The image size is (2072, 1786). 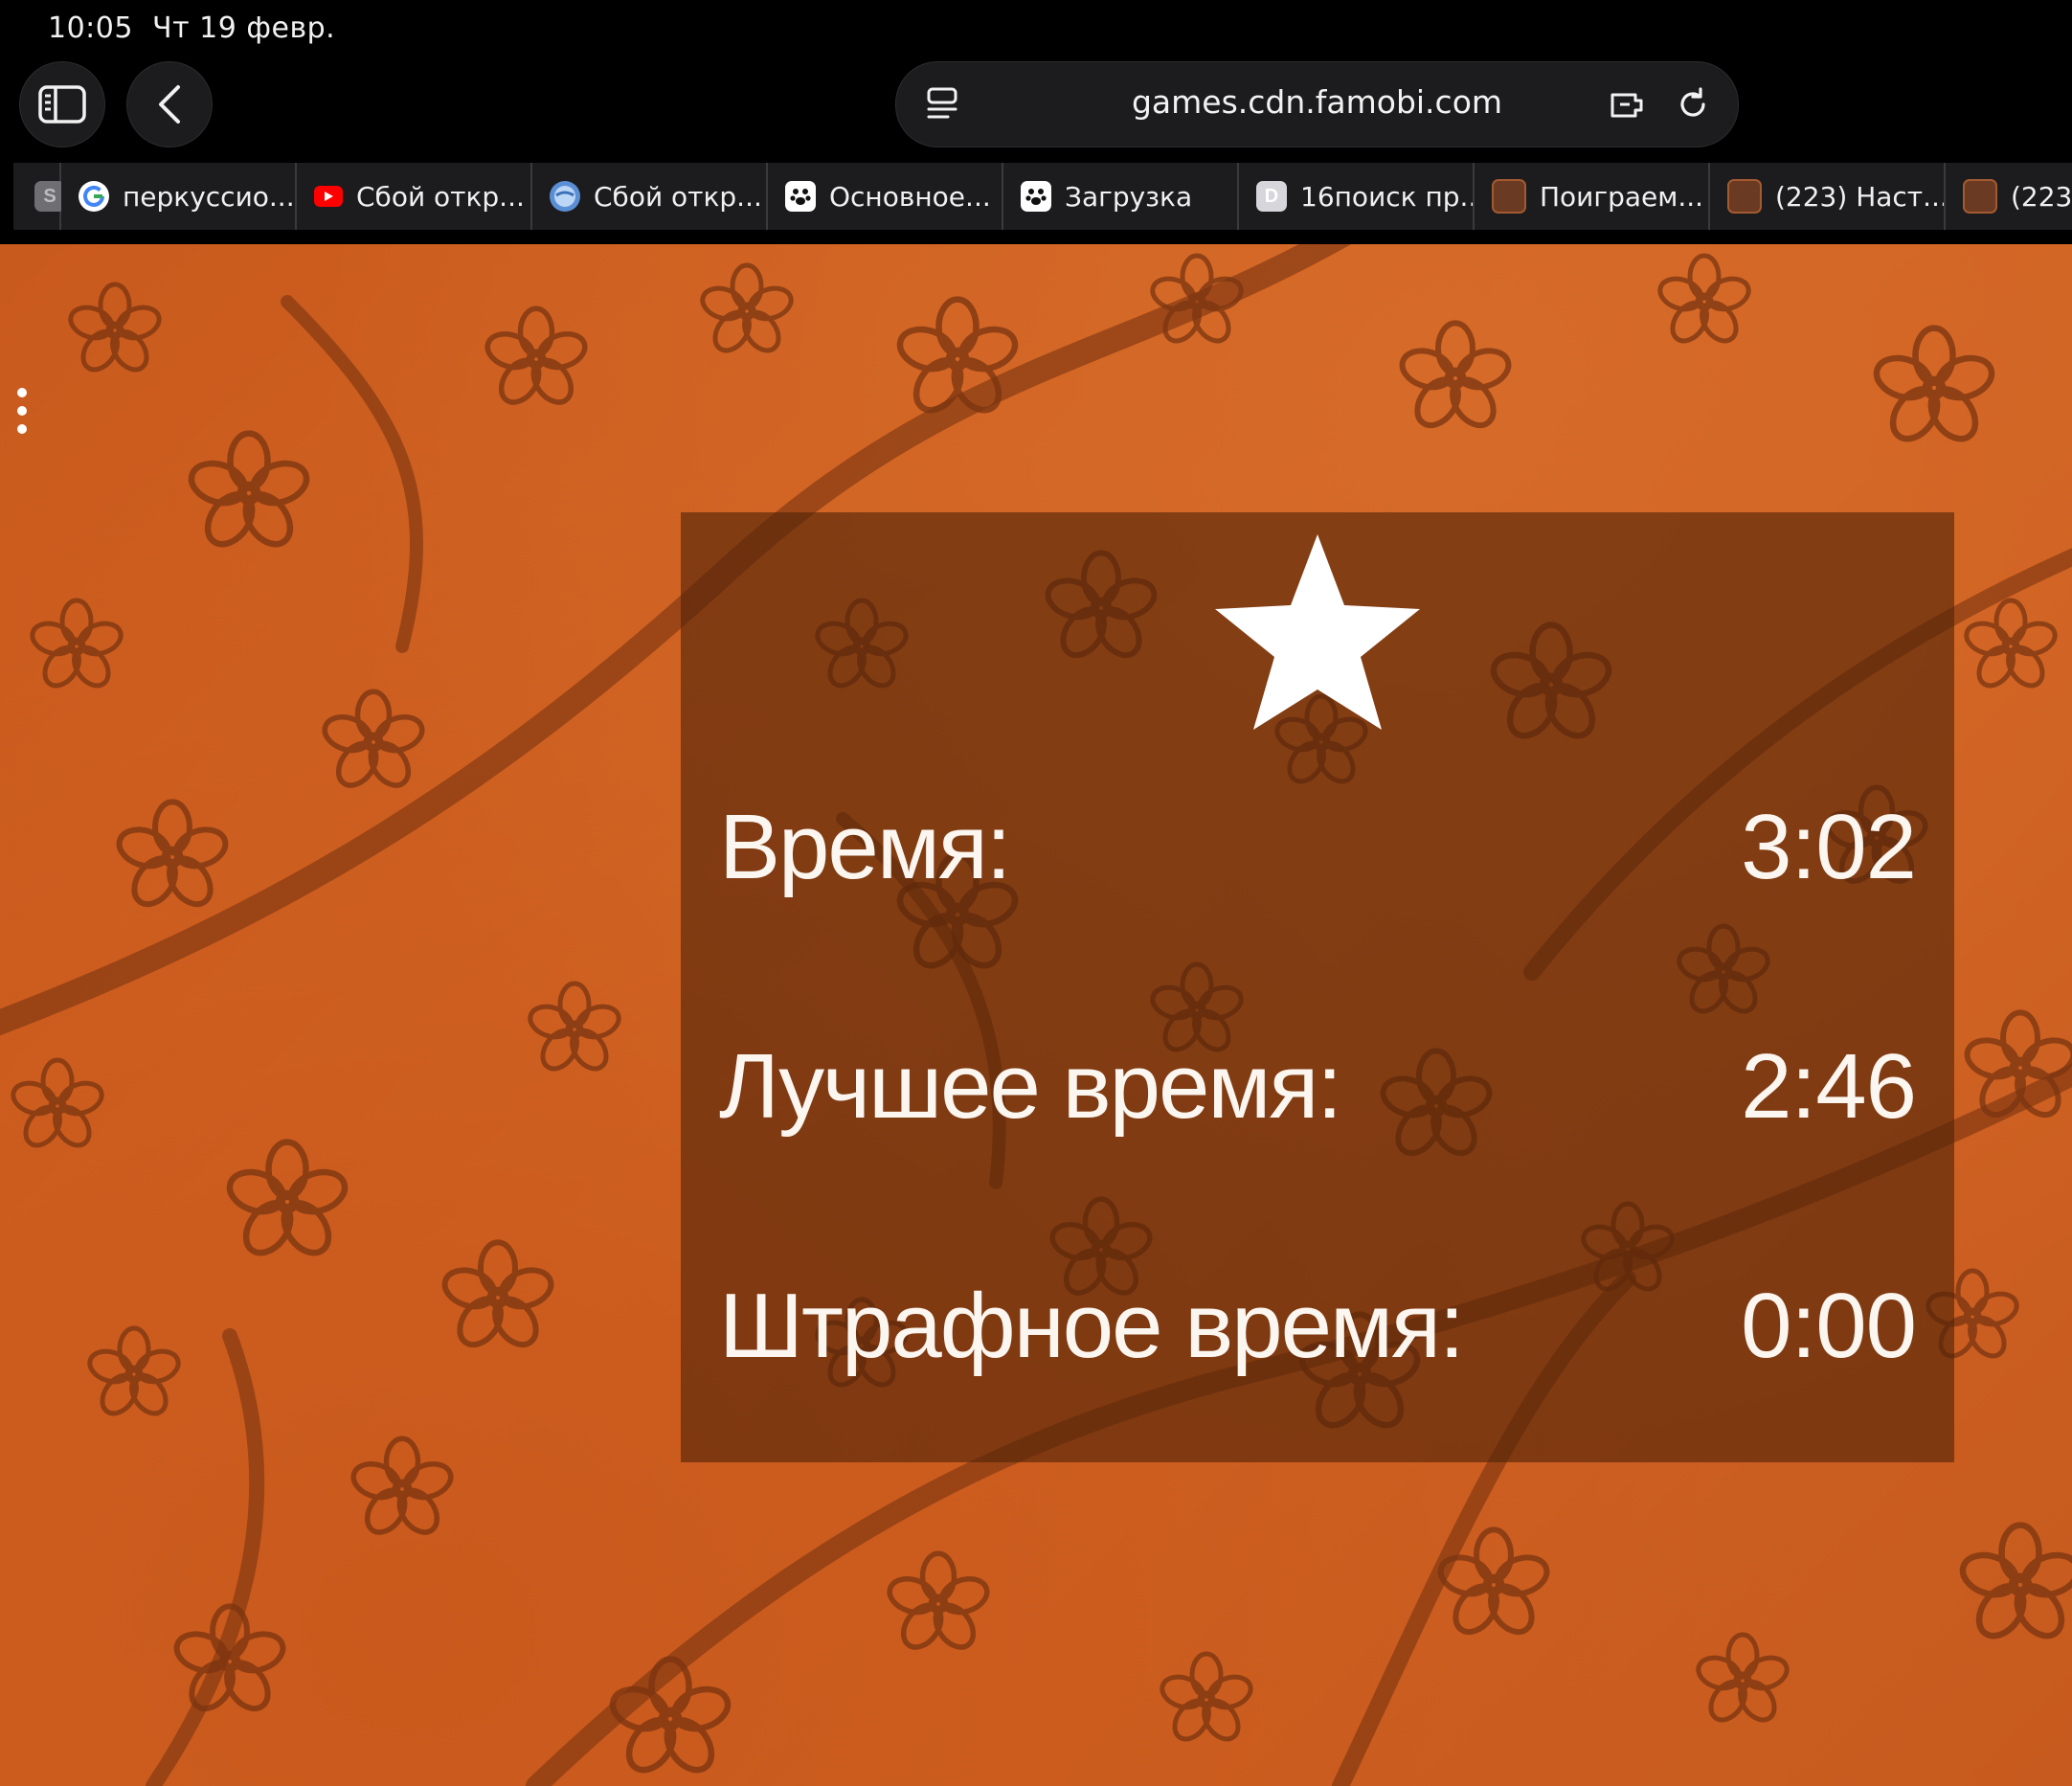 What do you see at coordinates (328, 196) in the screenshot?
I see `youtube-icon` at bounding box center [328, 196].